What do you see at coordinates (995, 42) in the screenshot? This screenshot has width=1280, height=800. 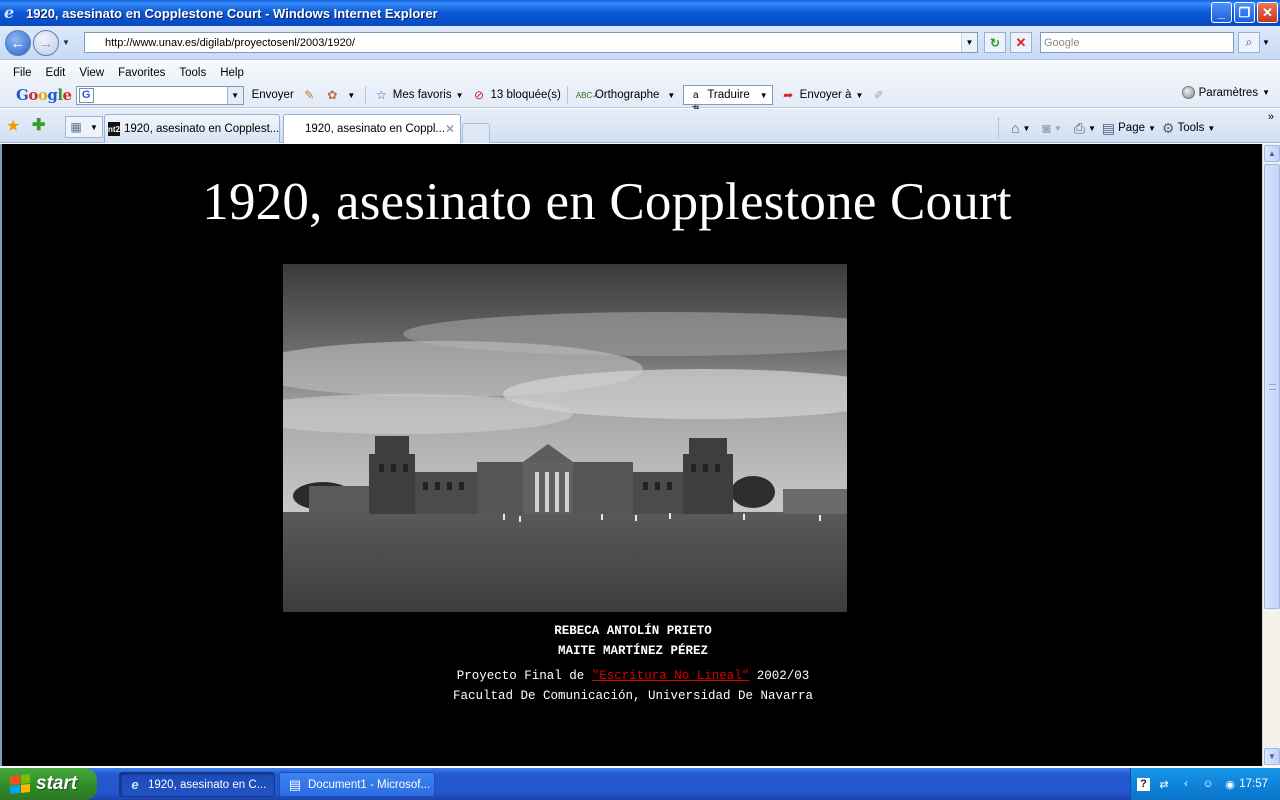 I see `refresh-button: ↻` at bounding box center [995, 42].